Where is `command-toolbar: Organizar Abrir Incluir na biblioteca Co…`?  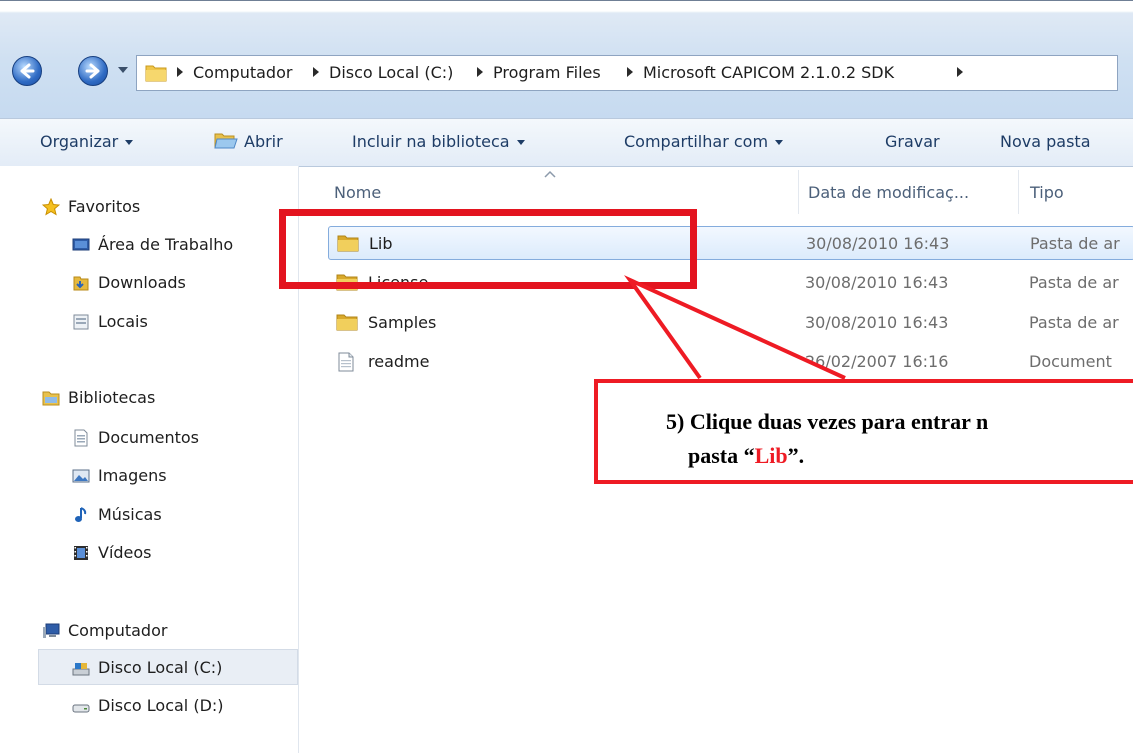 command-toolbar: Organizar Abrir Incluir na biblioteca Co… is located at coordinates (566, 142).